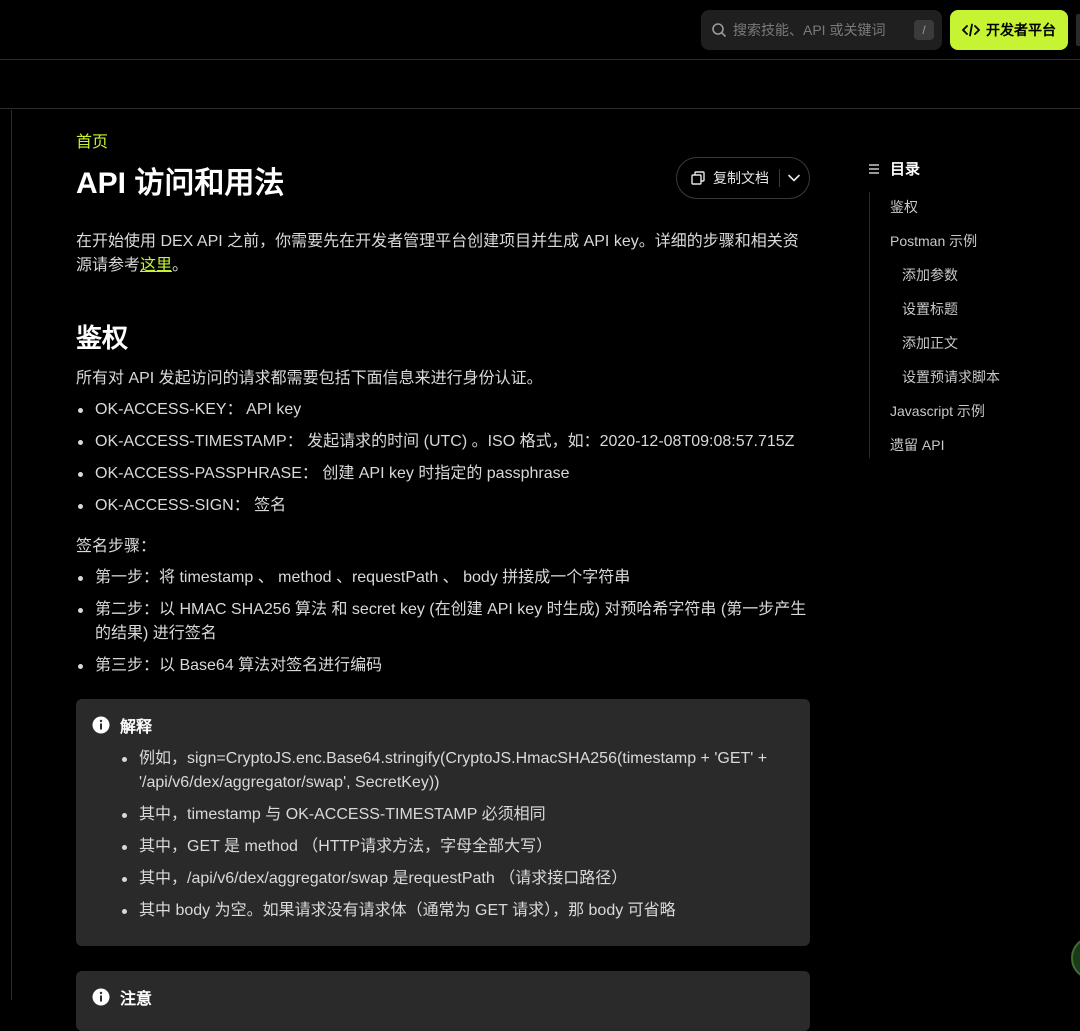 The width and height of the screenshot is (1080, 1031). Describe the element at coordinates (540, 85) in the screenshot. I see `sub-navigation-bar` at that location.